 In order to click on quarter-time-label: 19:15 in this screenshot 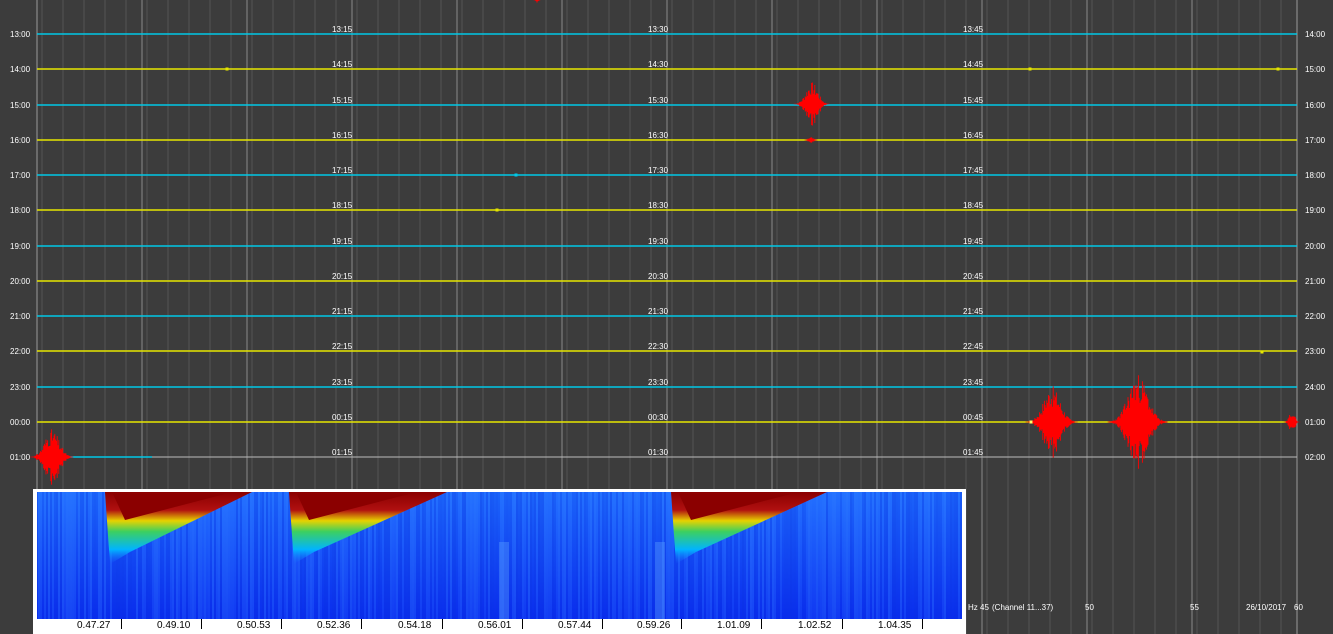, I will do `click(342, 241)`.